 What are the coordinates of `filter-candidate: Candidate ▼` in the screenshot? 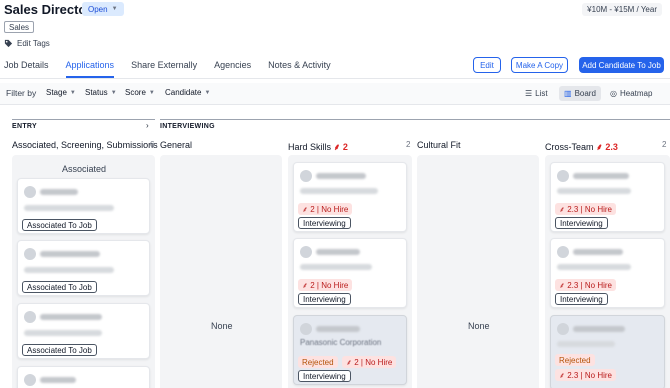 It's located at (187, 92).